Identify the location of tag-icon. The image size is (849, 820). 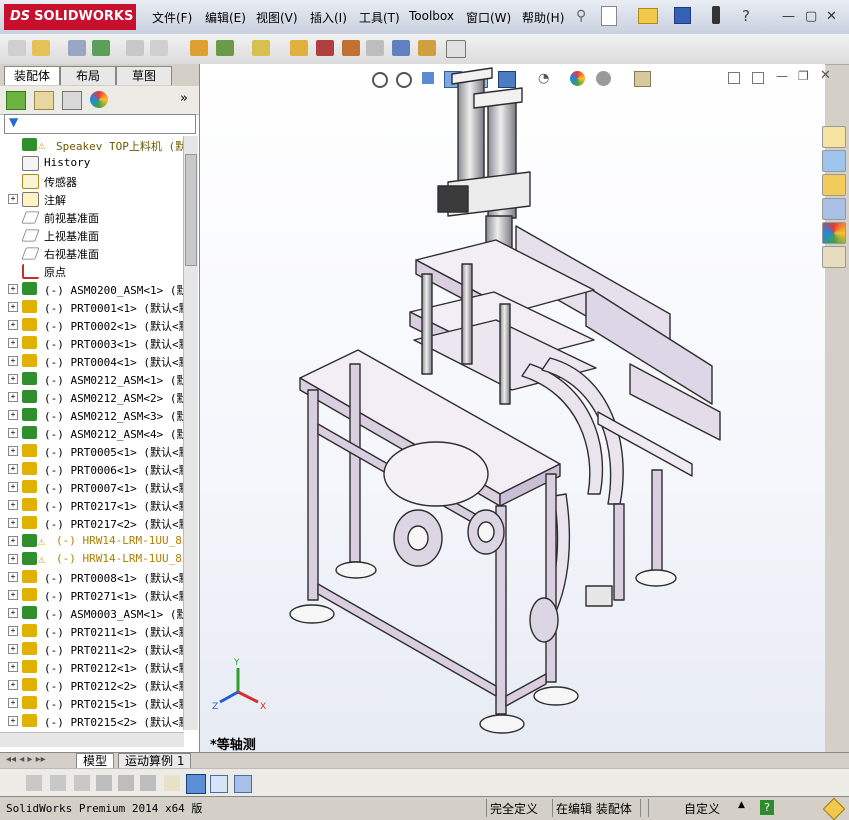
(834, 808).